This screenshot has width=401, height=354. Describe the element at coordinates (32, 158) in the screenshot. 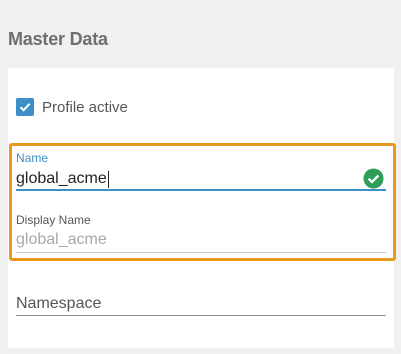

I see `name-field-label: Name` at that location.